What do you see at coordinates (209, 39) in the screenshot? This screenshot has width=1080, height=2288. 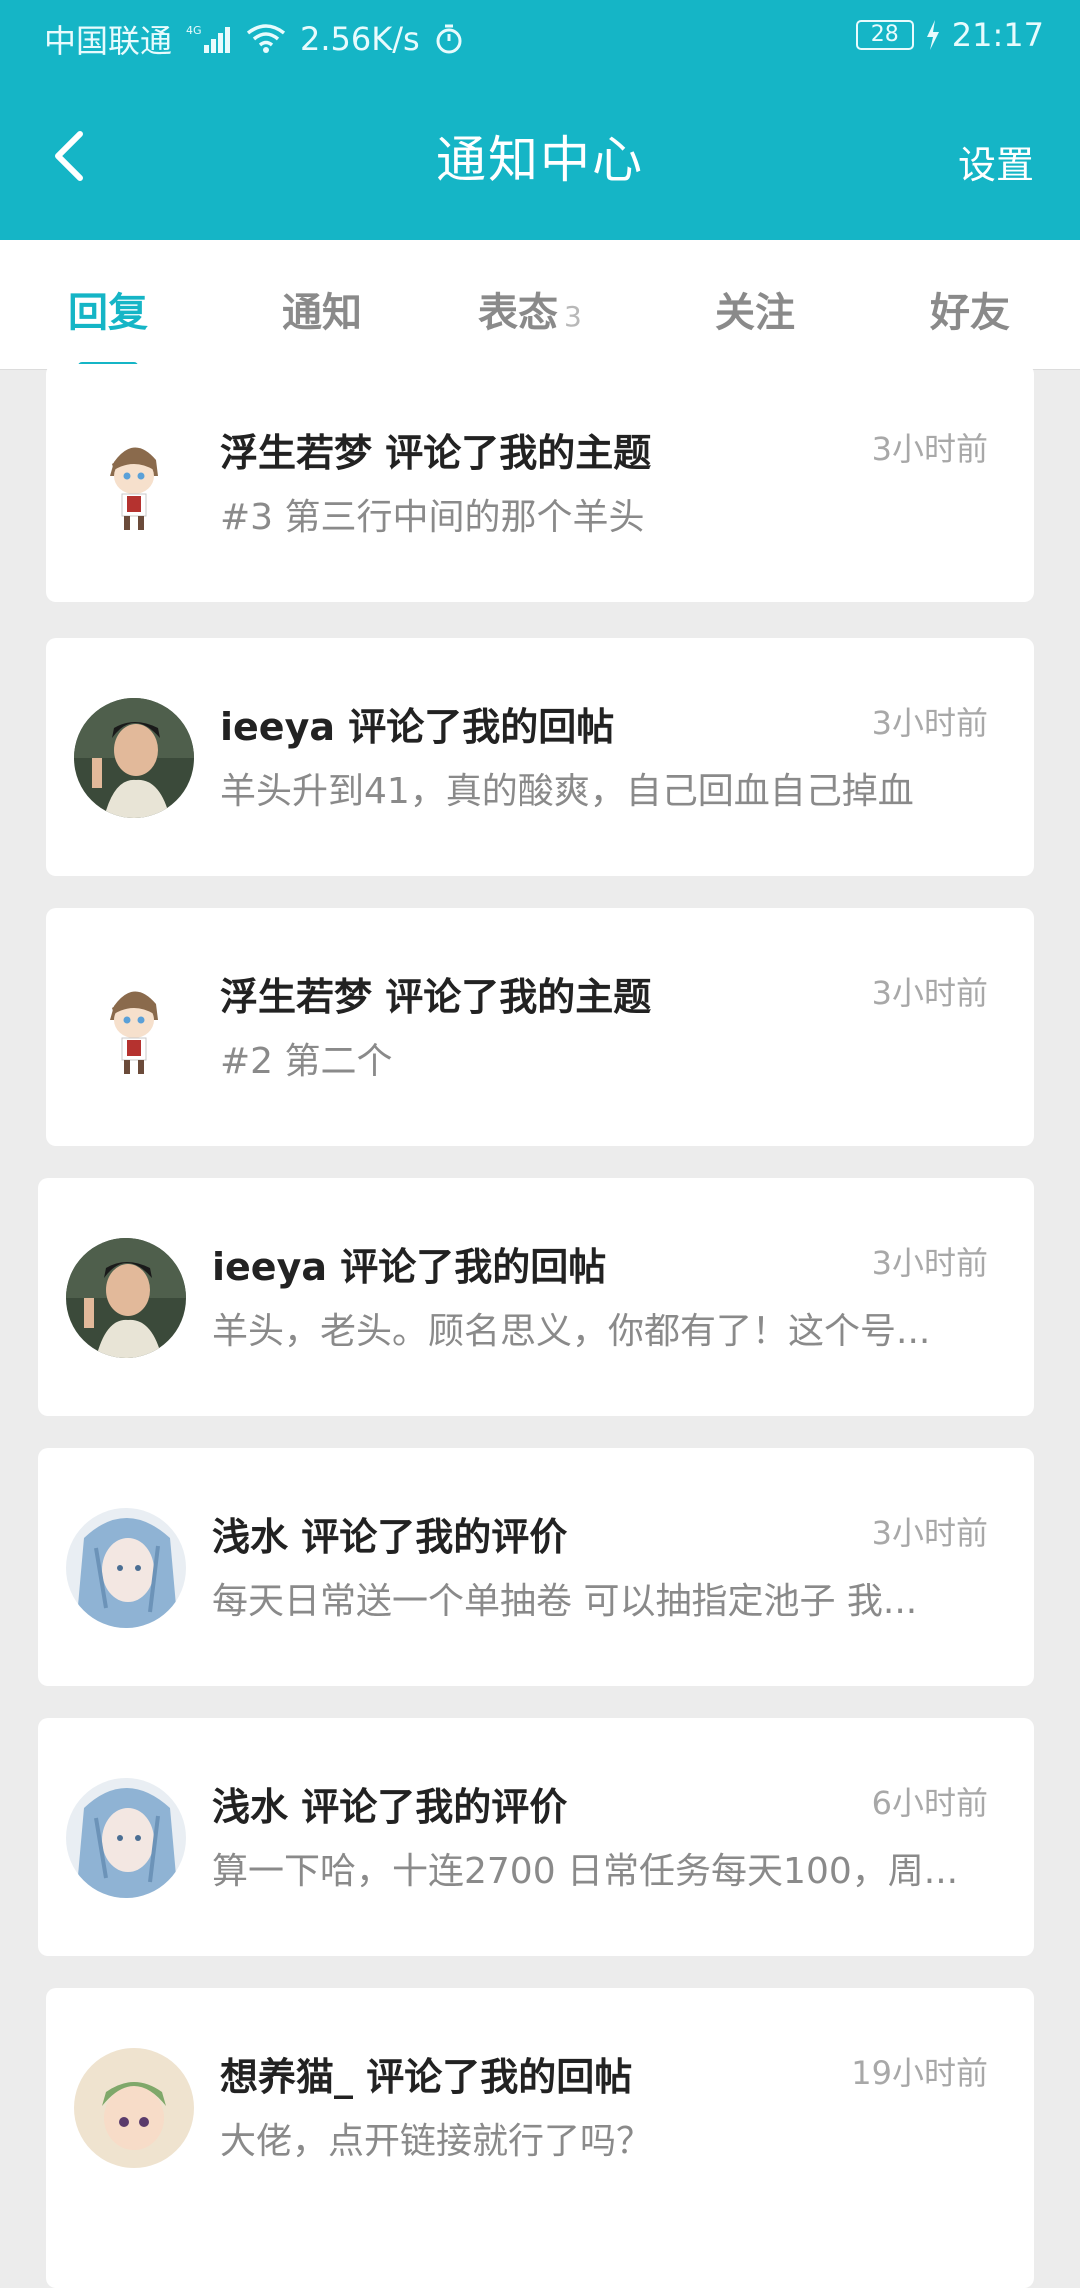 I see `signal-icon: 4G` at bounding box center [209, 39].